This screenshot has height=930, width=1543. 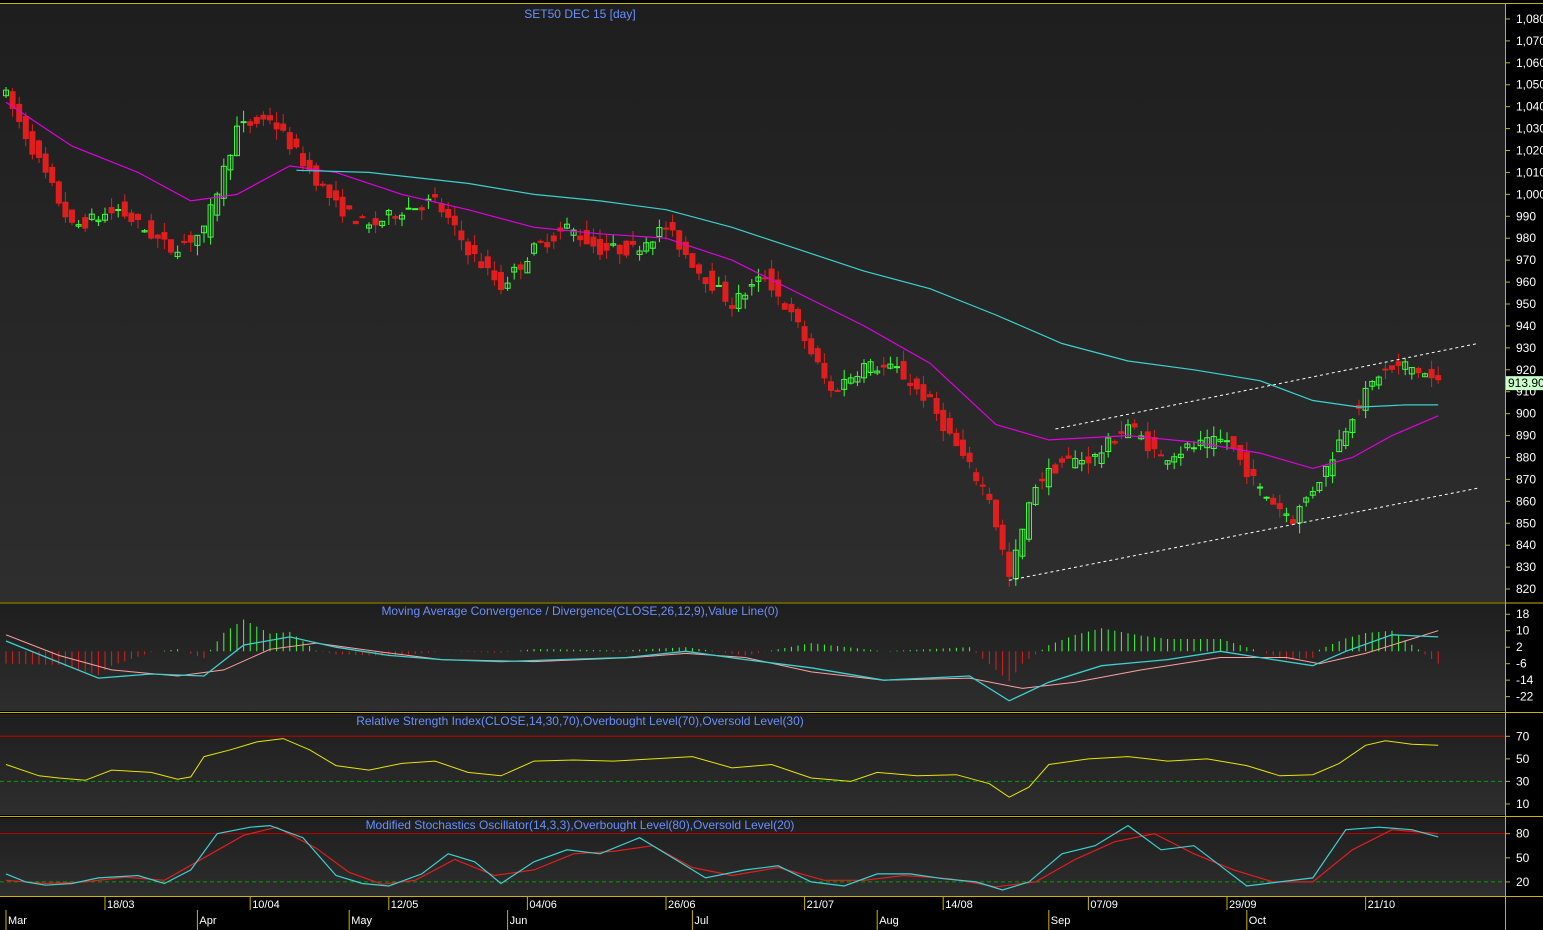 What do you see at coordinates (266, 905) in the screenshot?
I see `x-axis-tick-label: 10/04` at bounding box center [266, 905].